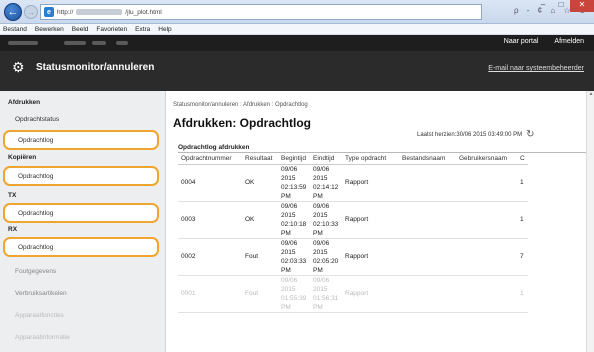 Image resolution: width=594 pixels, height=352 pixels. I want to click on col-header: Begintijd, so click(294, 159).